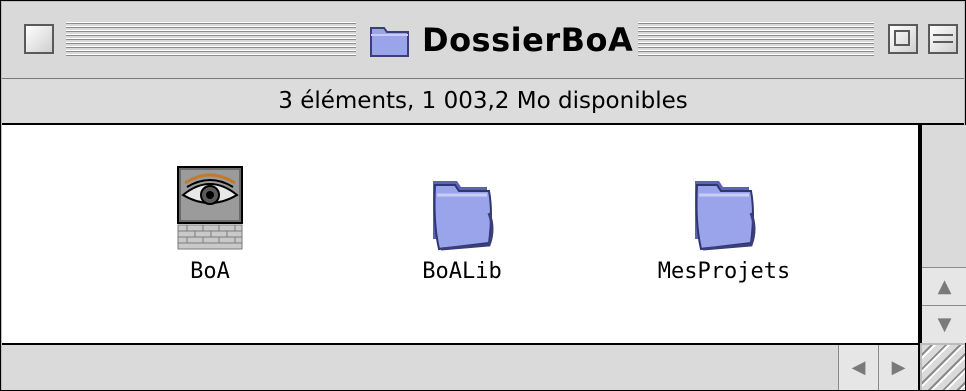 The width and height of the screenshot is (966, 391). I want to click on file-item-mesprojets: MesProjets, so click(724, 222).